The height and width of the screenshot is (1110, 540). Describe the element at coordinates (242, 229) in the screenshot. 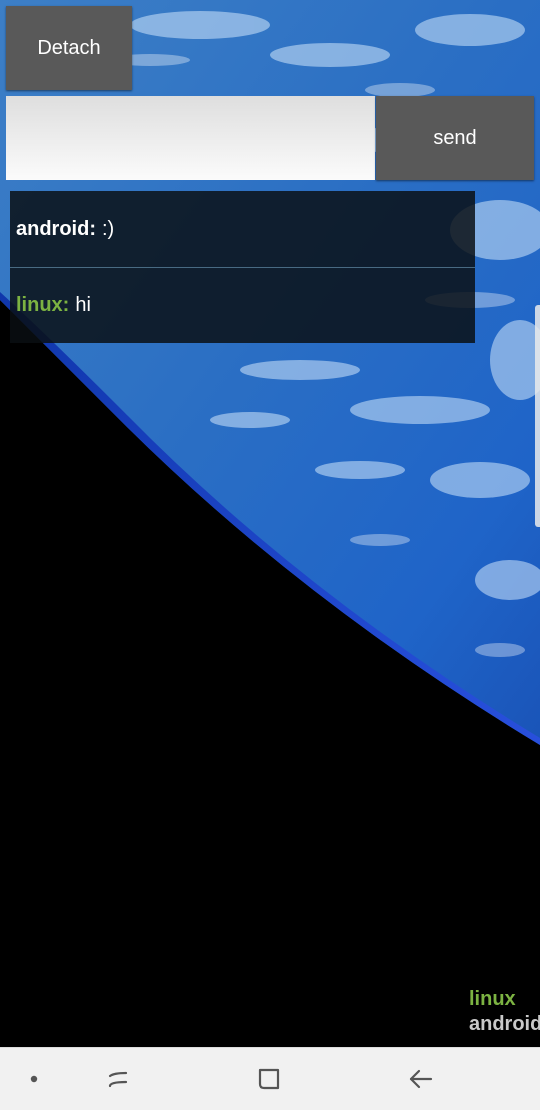

I see `message-item: android: :)` at that location.